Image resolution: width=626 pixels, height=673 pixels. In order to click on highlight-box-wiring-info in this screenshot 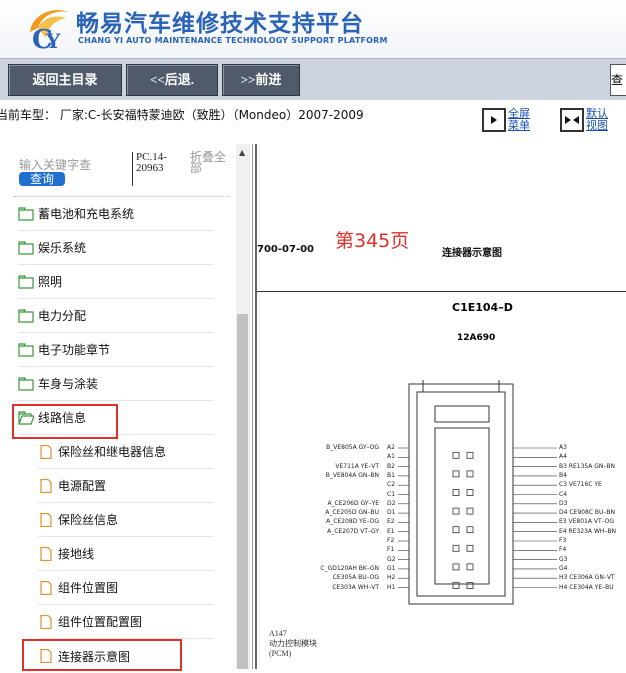, I will do `click(65, 421)`.